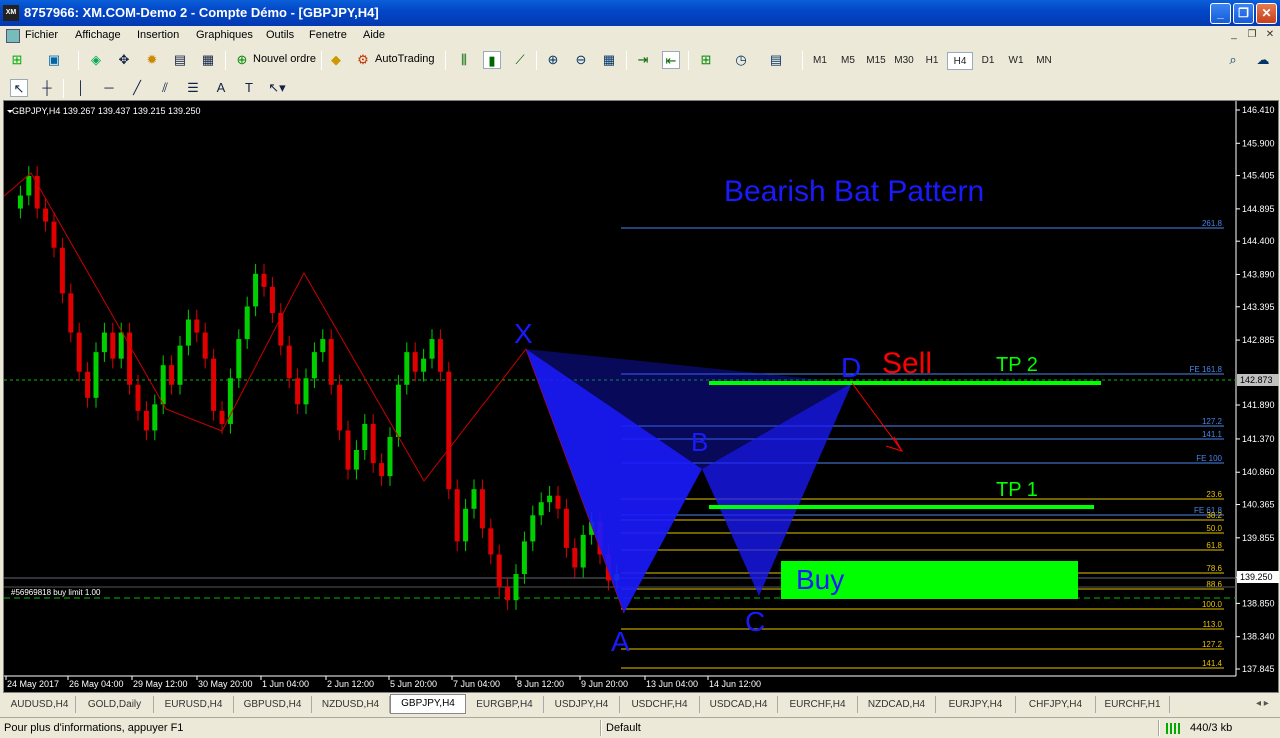  I want to click on text-tool-icon: A, so click(221, 88).